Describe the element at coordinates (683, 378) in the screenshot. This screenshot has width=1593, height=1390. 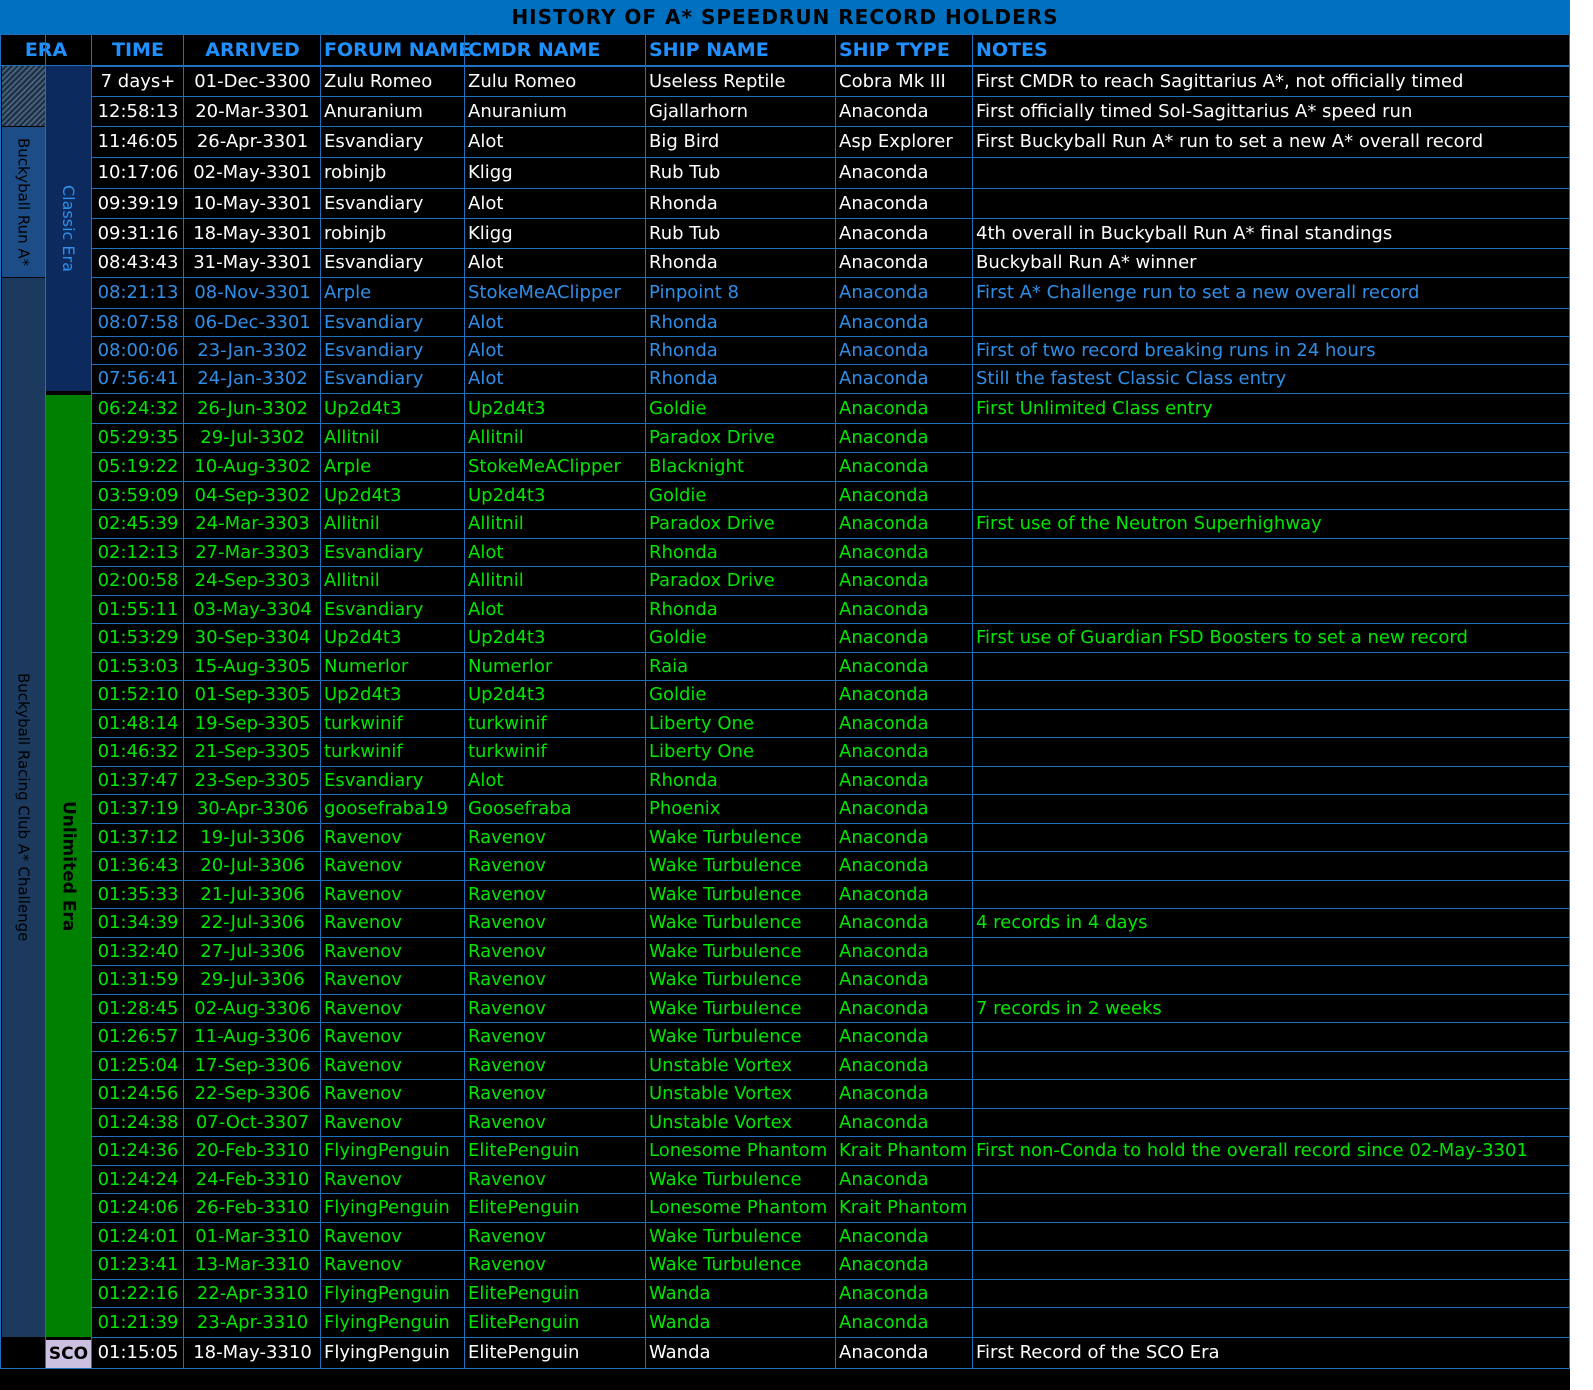
I see `cell-ship-name: Rhonda` at that location.